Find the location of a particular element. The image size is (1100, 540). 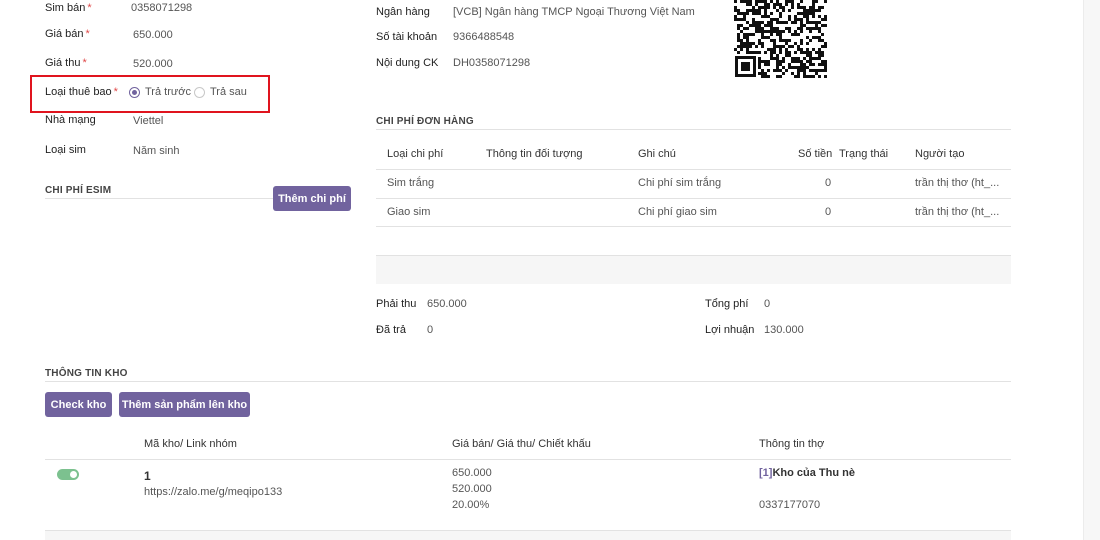

row2-amount: 0 is located at coordinates (828, 212).